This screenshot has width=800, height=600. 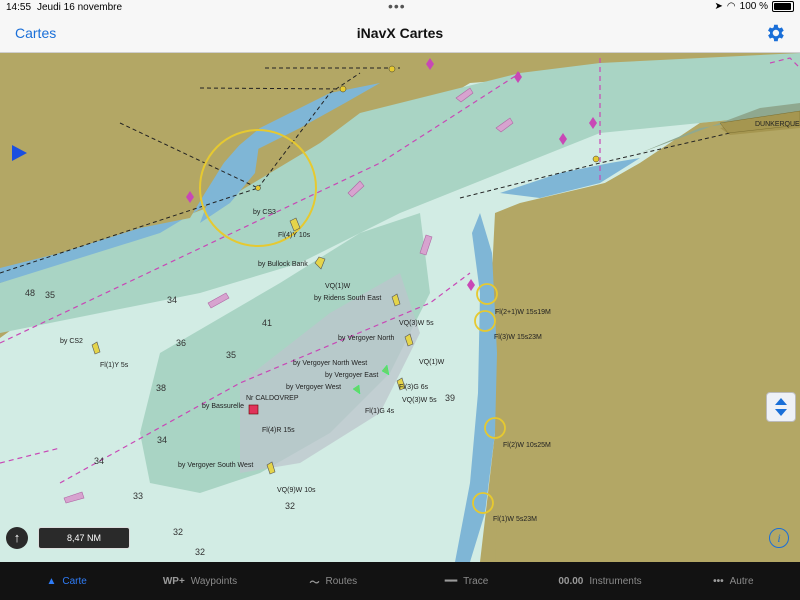 I want to click on chart-label: Fl(1)Y 5s, so click(x=114, y=365).